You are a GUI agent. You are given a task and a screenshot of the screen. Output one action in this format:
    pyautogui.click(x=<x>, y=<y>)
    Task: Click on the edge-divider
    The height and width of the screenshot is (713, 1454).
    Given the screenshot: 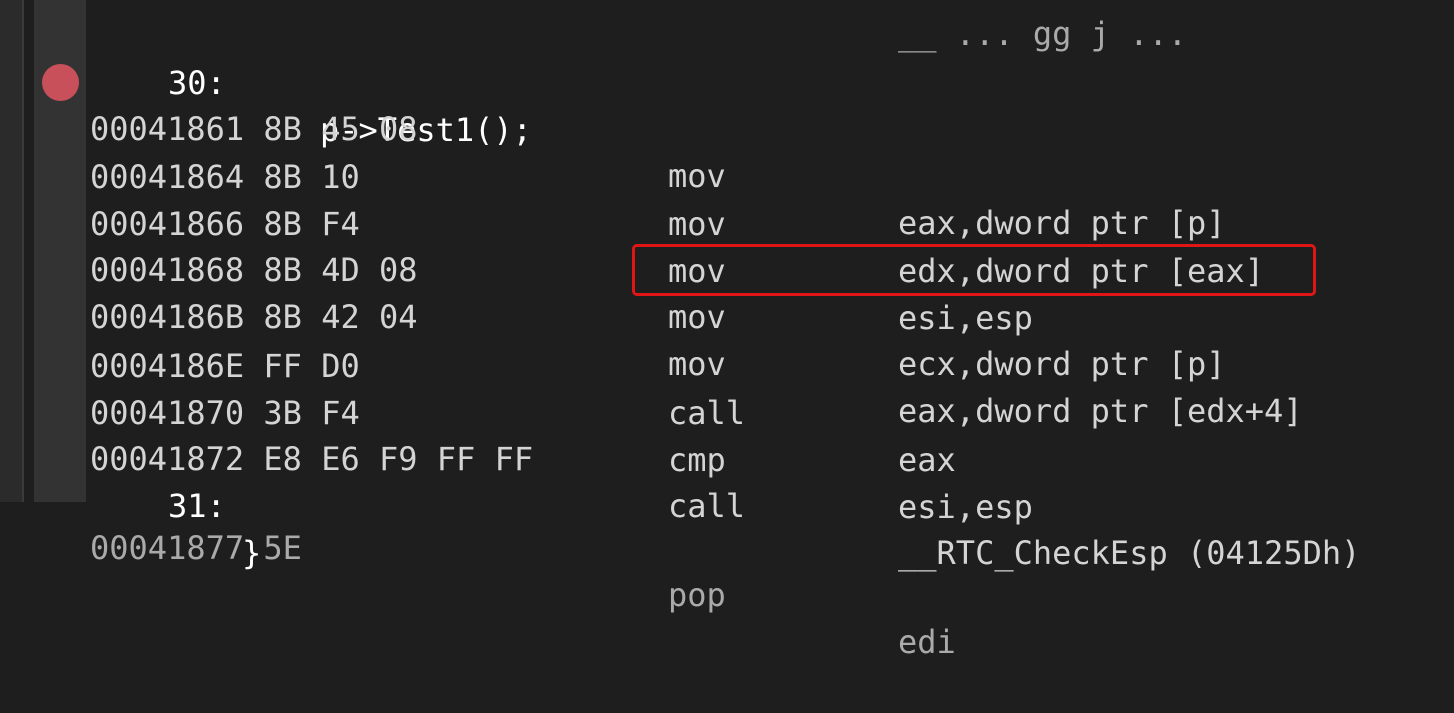 What is the action you would take?
    pyautogui.click(x=23, y=251)
    